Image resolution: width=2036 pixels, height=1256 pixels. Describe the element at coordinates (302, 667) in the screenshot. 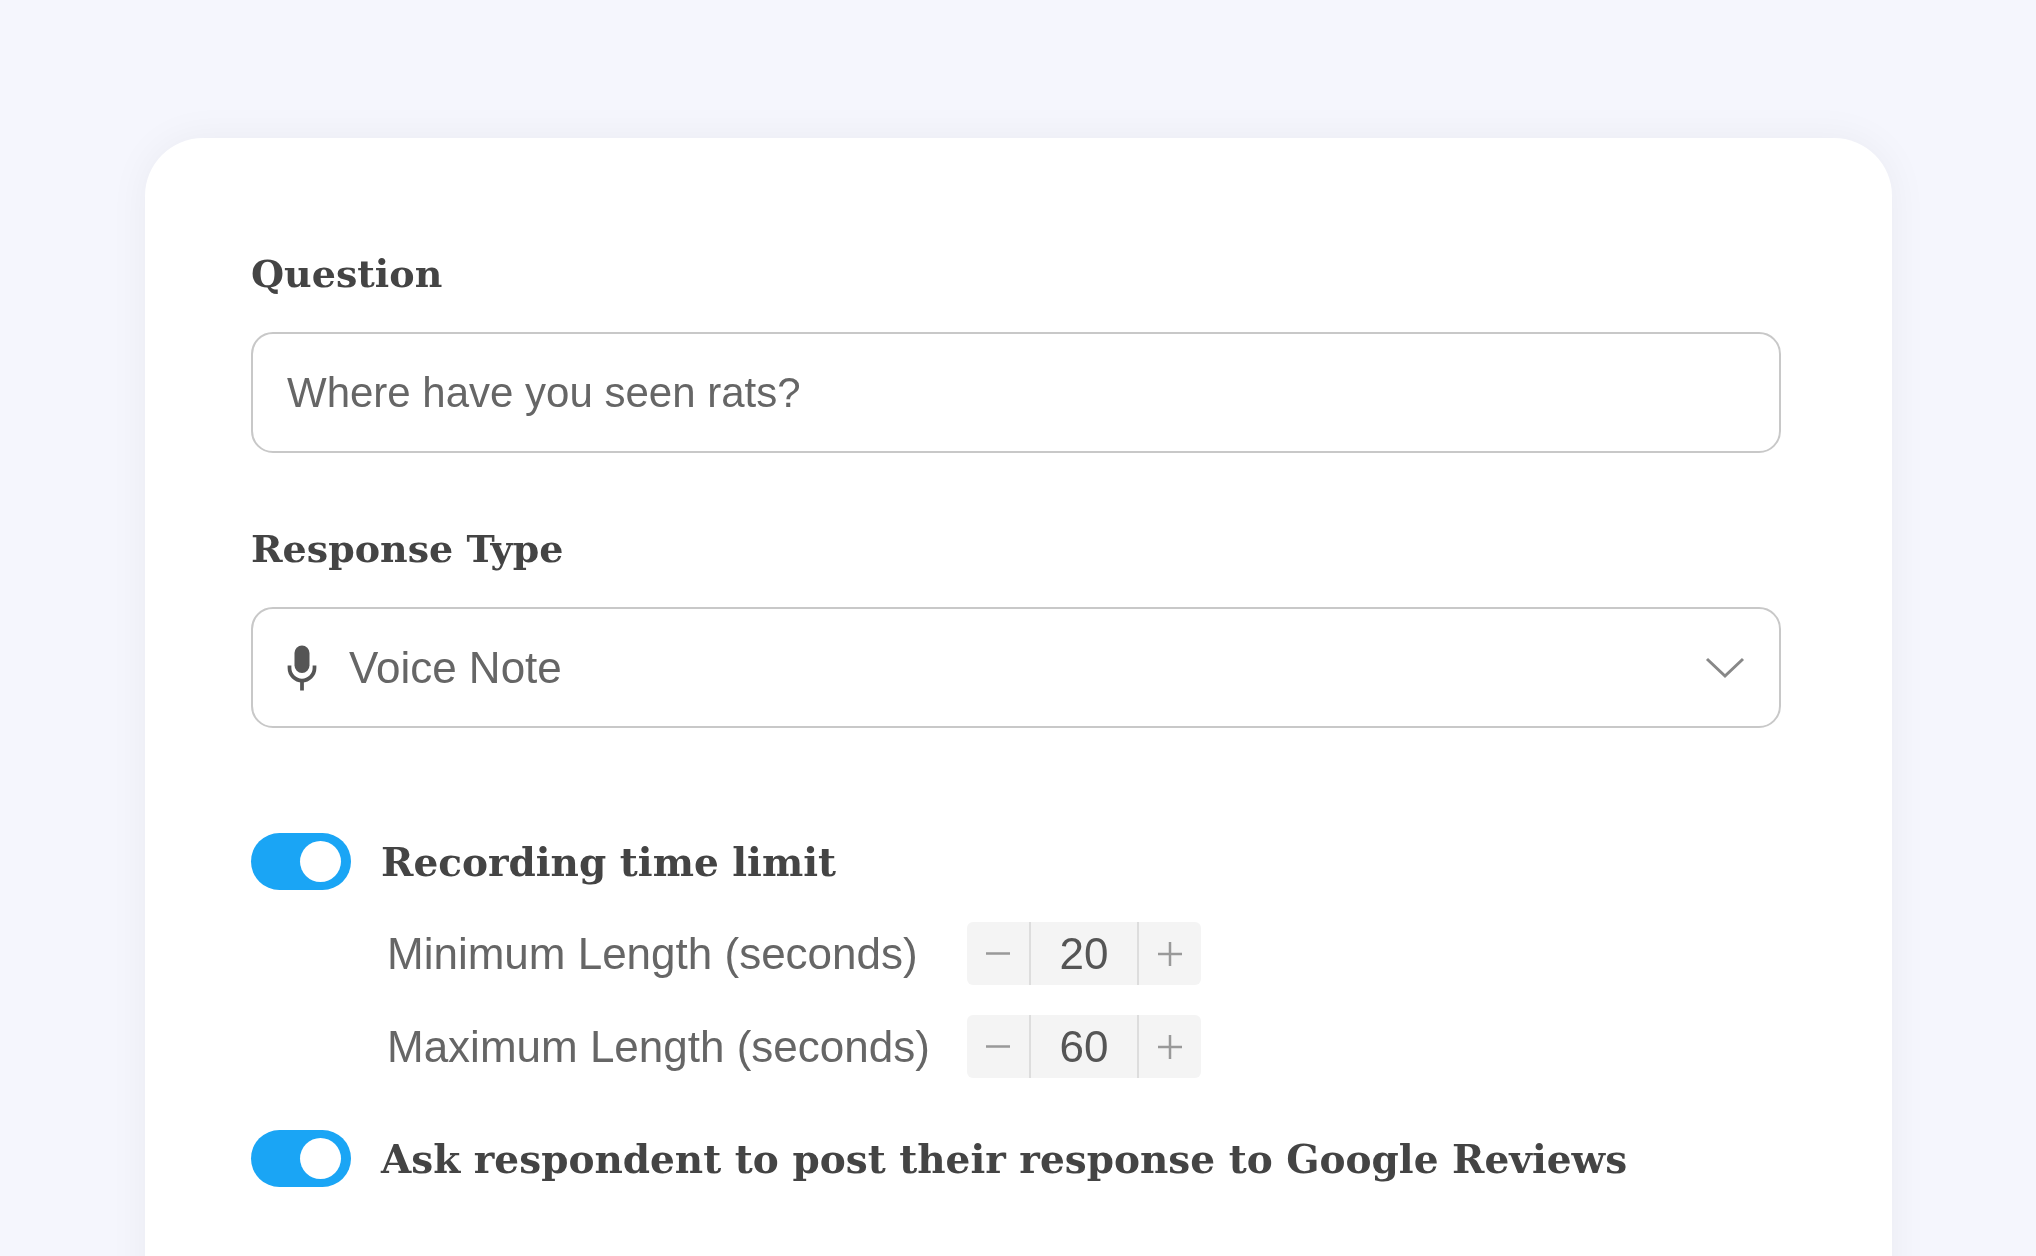

I see `microphone-icon` at that location.